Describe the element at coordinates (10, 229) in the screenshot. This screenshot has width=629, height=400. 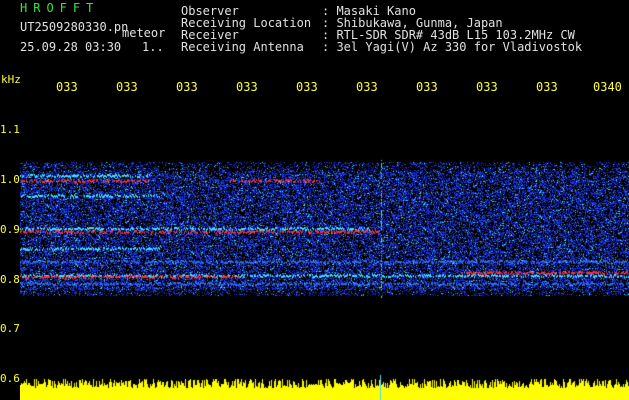
I see `y-tick-label: 0.9` at that location.